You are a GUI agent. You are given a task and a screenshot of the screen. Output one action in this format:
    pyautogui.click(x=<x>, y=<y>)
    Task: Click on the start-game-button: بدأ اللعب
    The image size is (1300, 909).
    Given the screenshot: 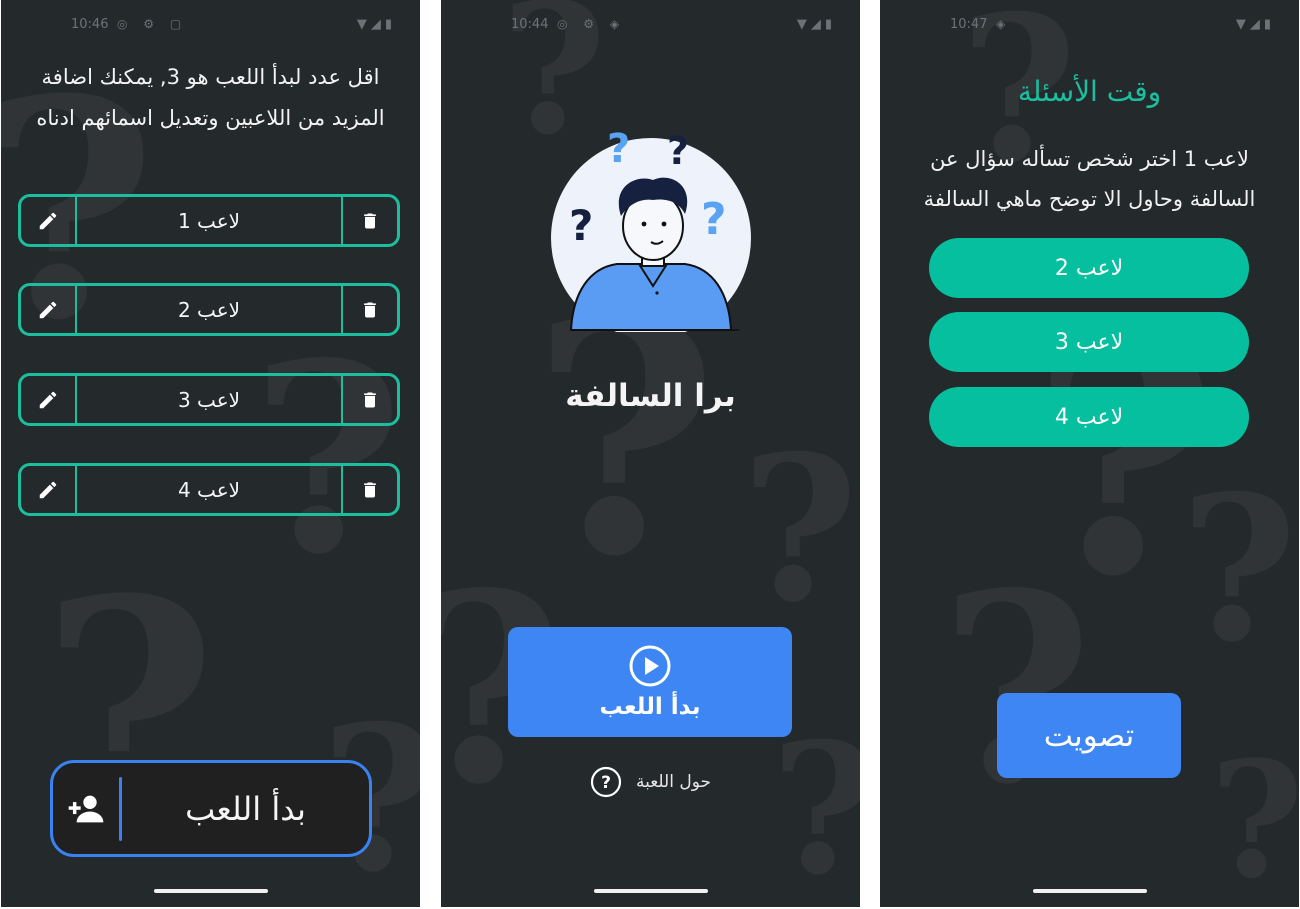 What is the action you would take?
    pyautogui.click(x=211, y=808)
    